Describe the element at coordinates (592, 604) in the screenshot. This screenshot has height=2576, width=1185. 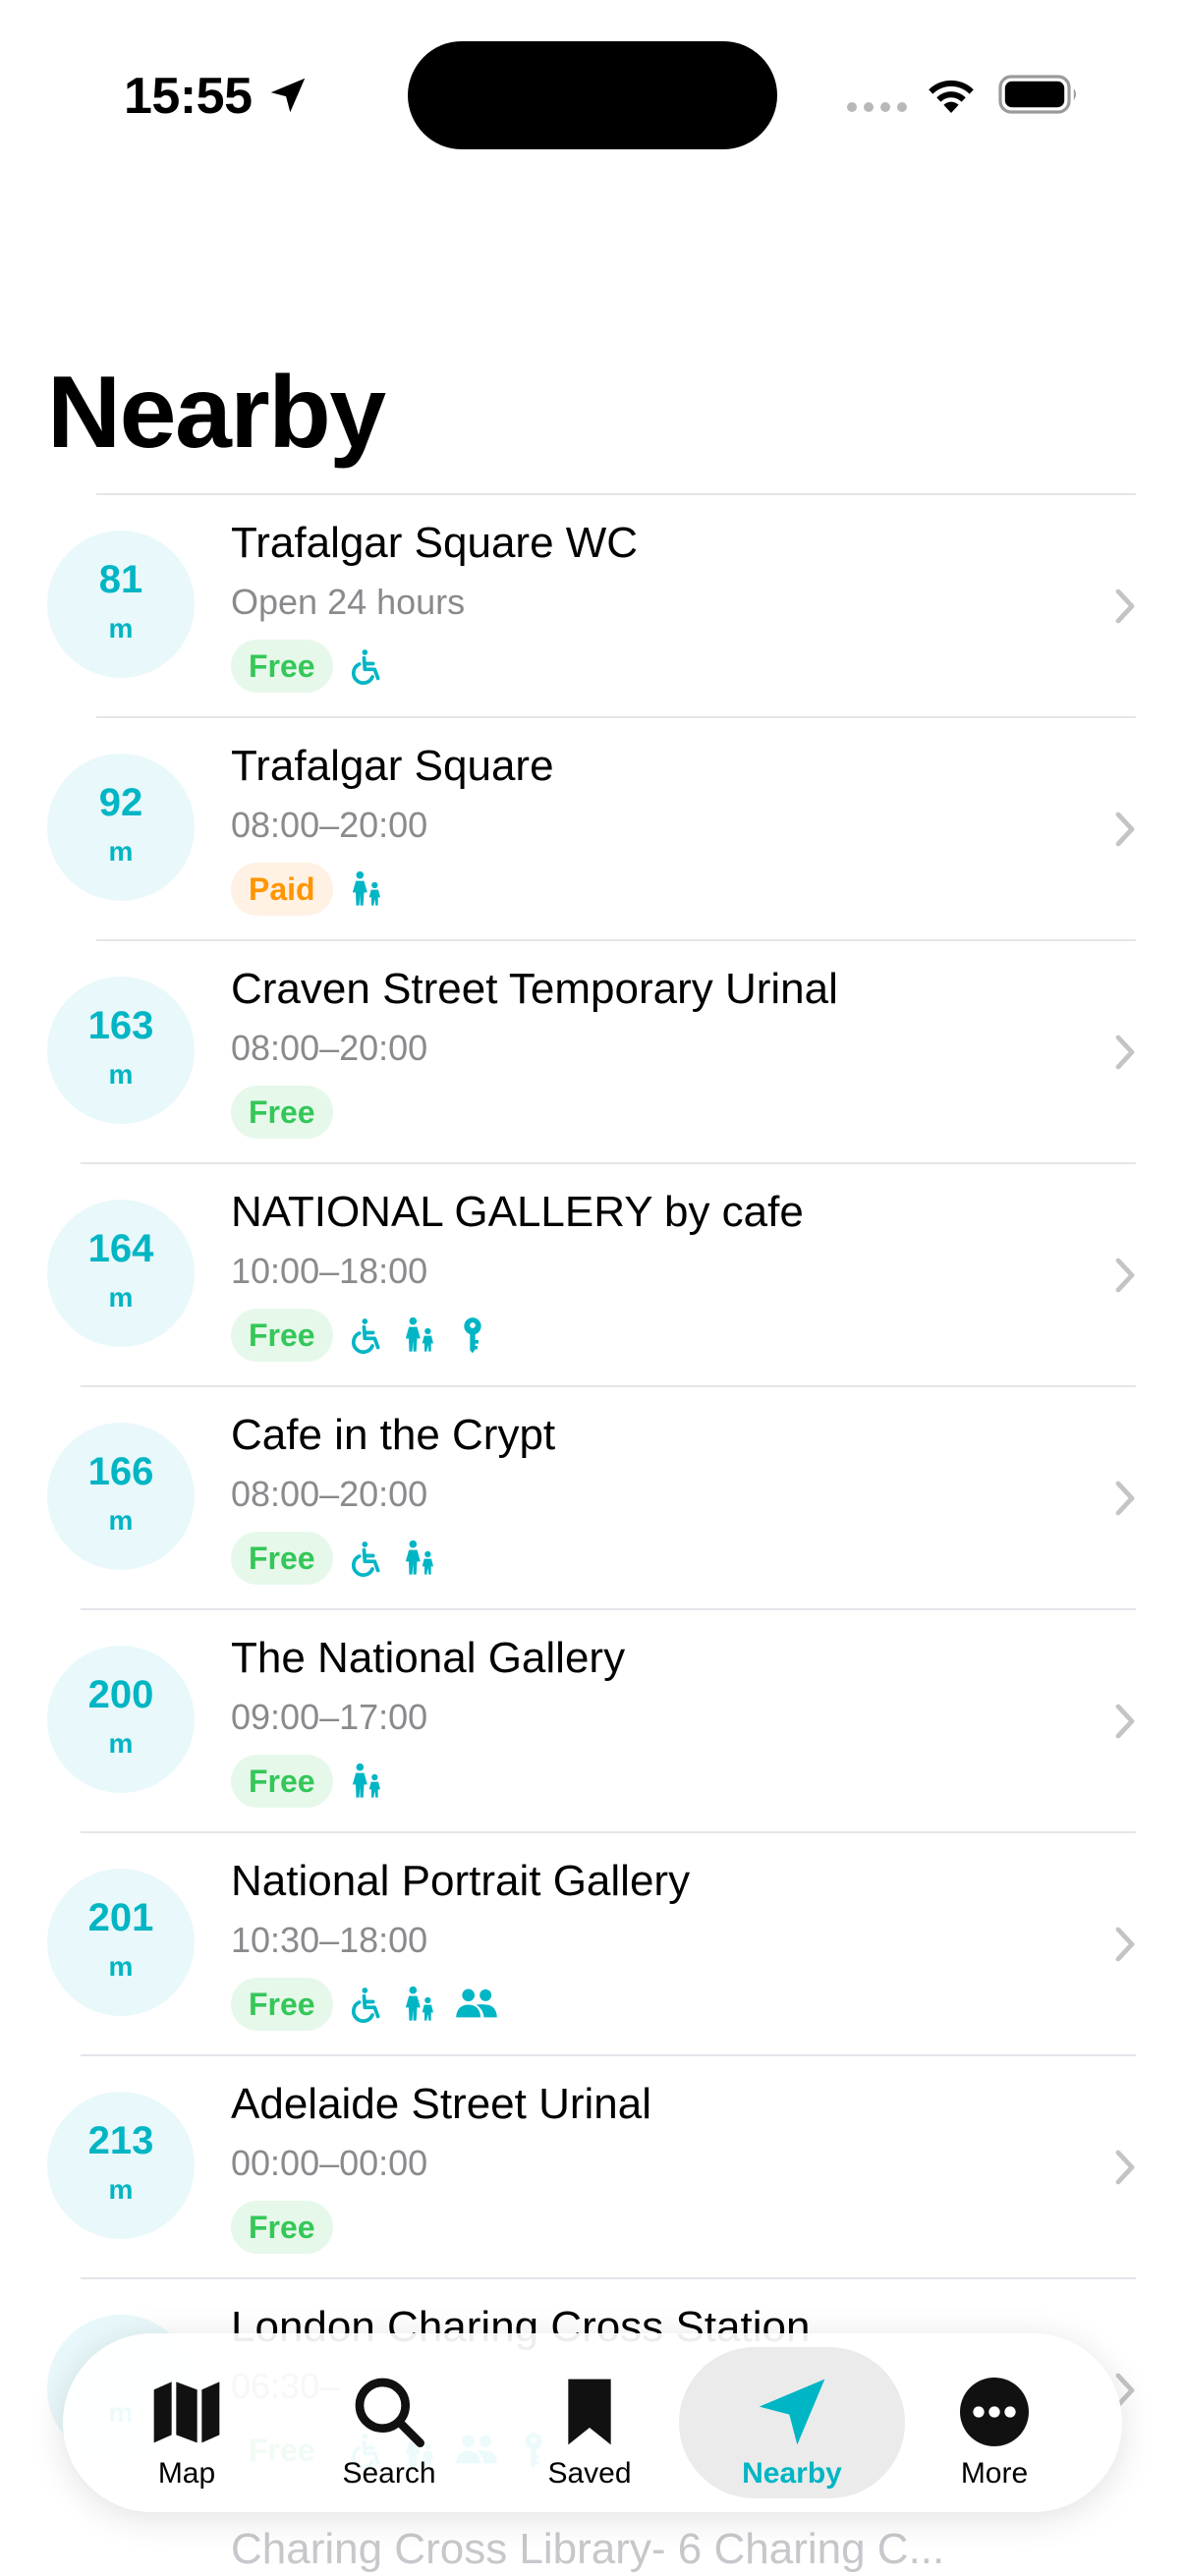
I see `list-item: 81 m Trafalgar Square WC Open 24 hours Free` at that location.